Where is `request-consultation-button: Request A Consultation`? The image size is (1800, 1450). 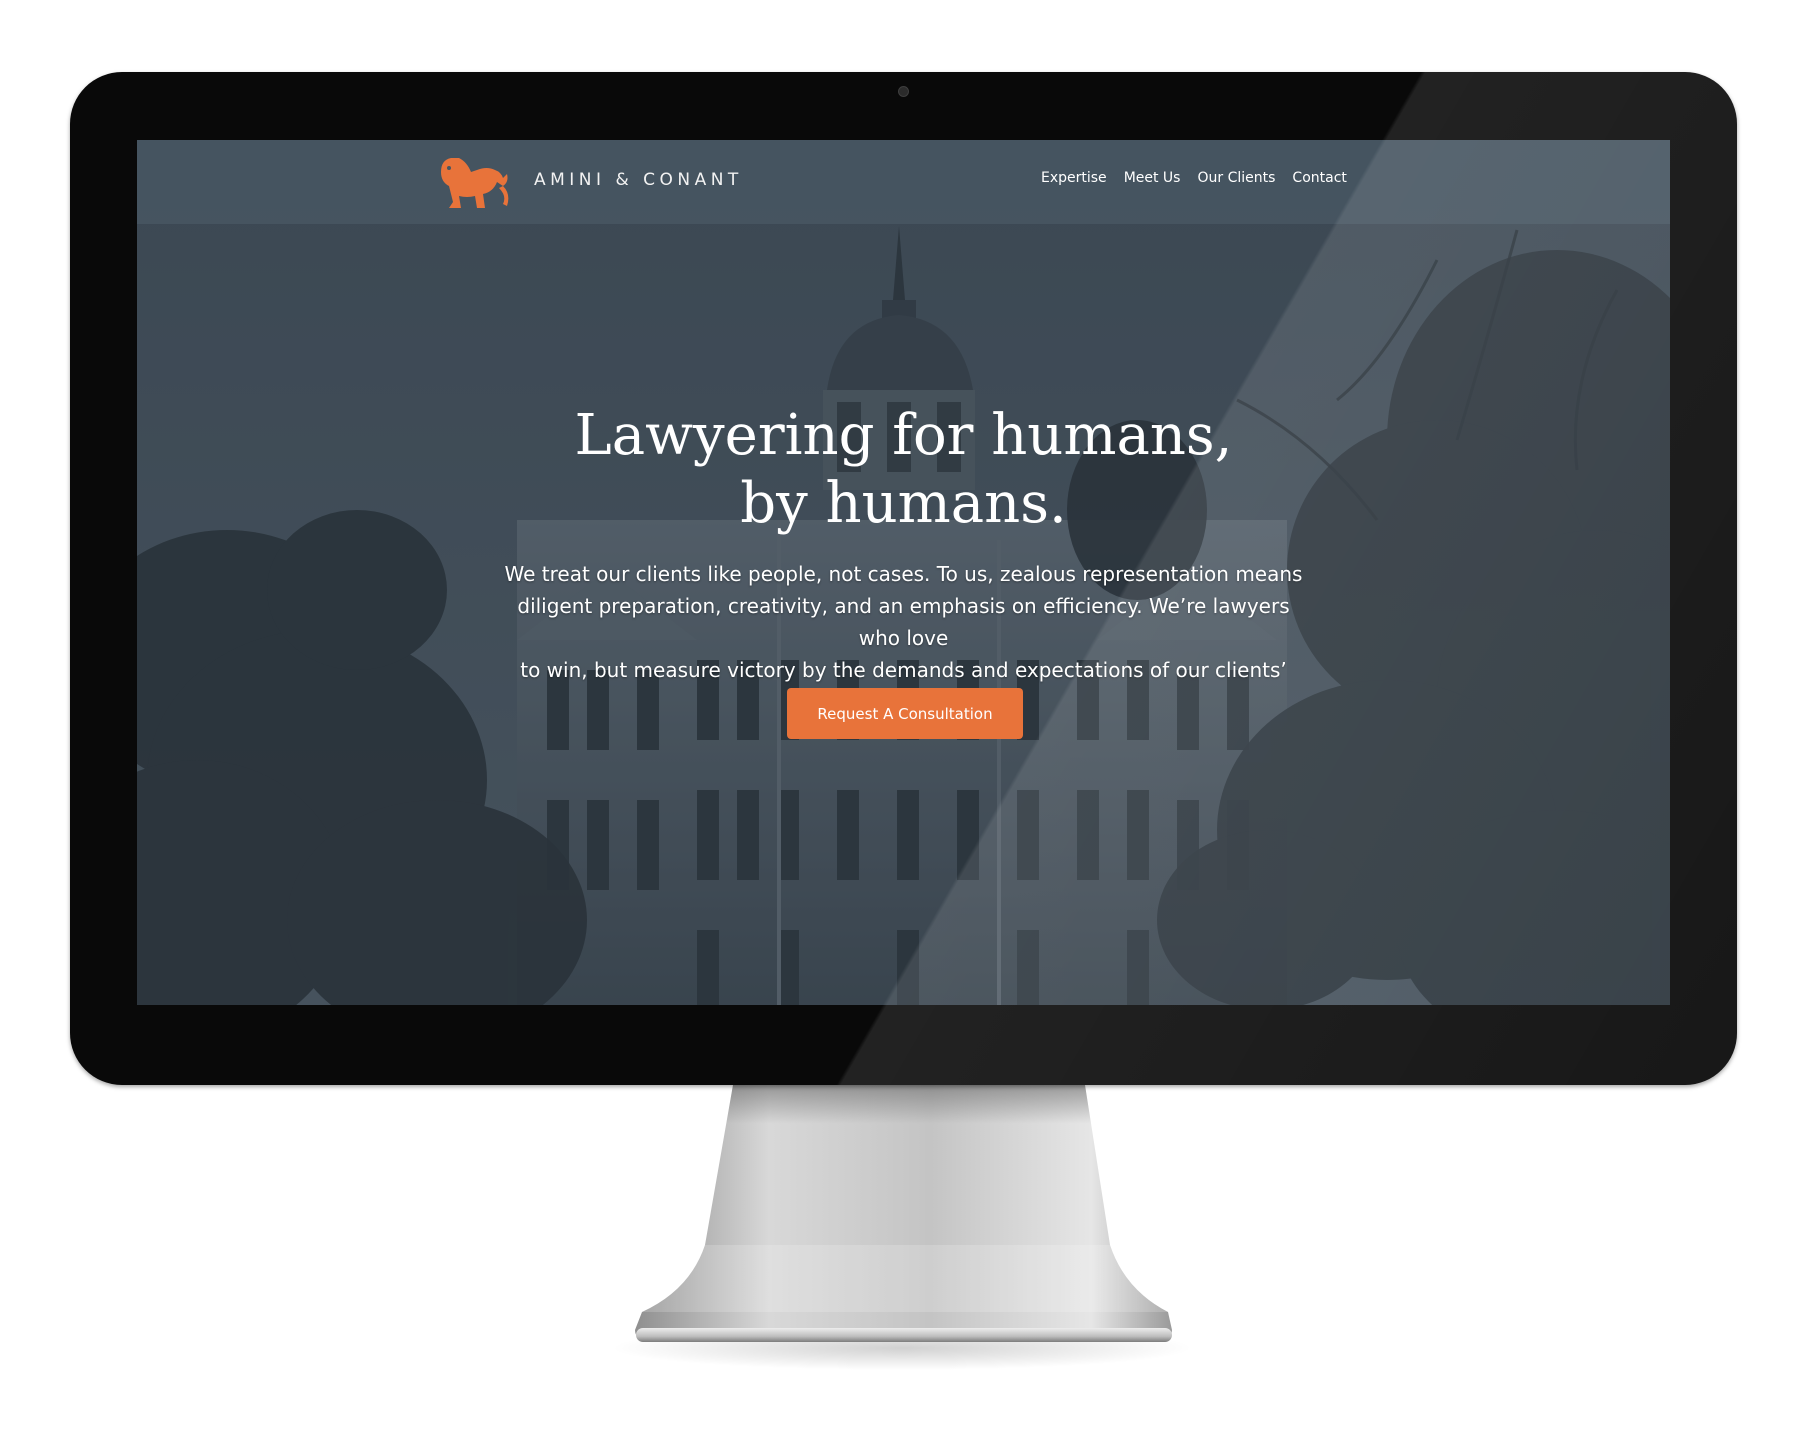
request-consultation-button: Request A Consultation is located at coordinates (905, 713).